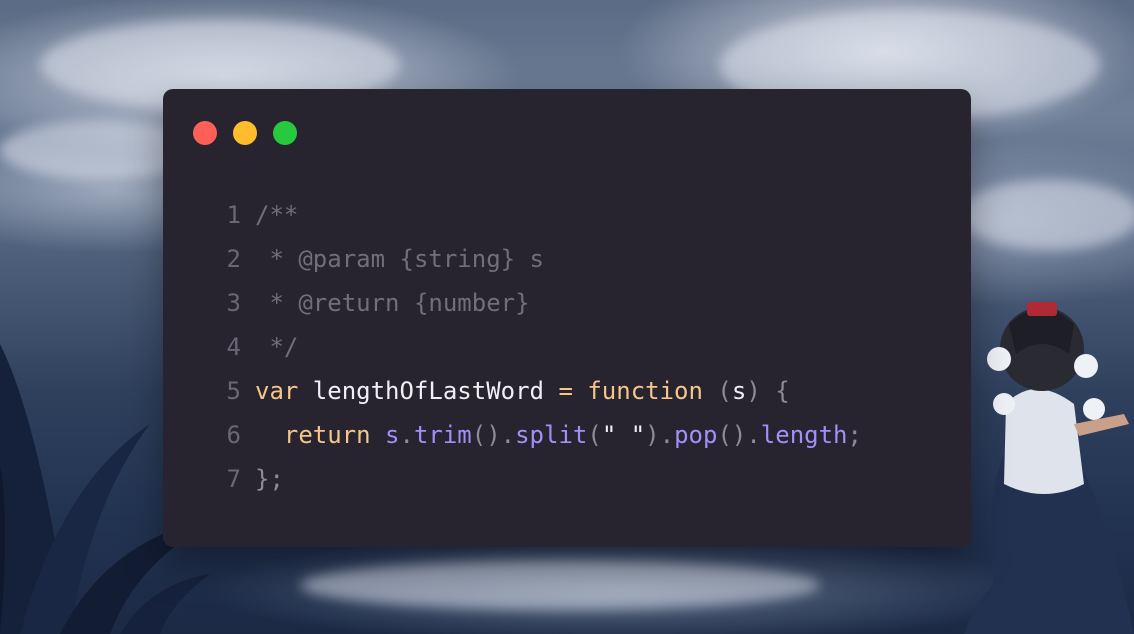 Image resolution: width=1134 pixels, height=634 pixels. I want to click on line-number: 6, so click(233, 435).